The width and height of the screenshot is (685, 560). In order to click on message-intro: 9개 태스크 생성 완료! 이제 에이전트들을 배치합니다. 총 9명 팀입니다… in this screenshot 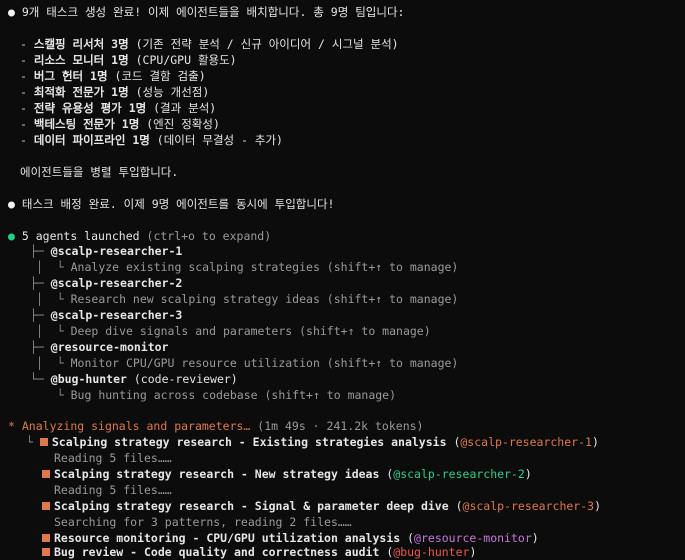, I will do `click(213, 12)`.